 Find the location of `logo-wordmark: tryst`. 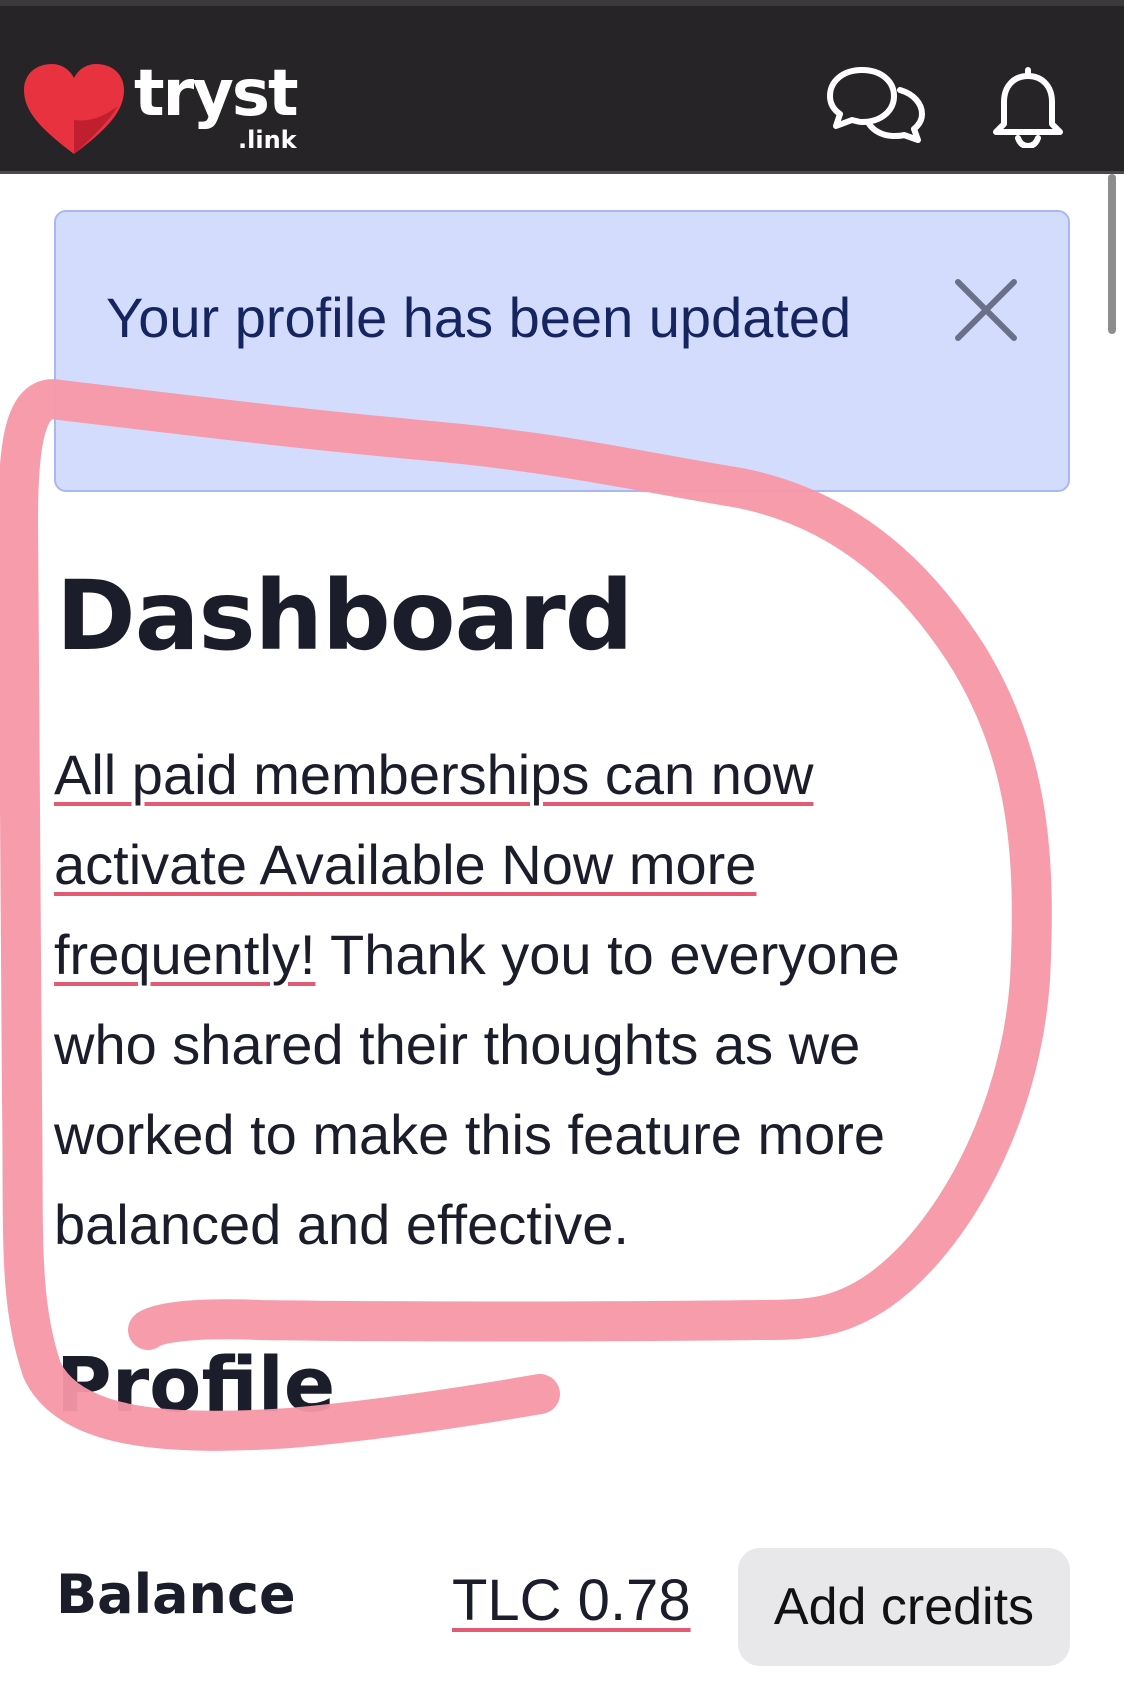

logo-wordmark: tryst is located at coordinates (216, 94).